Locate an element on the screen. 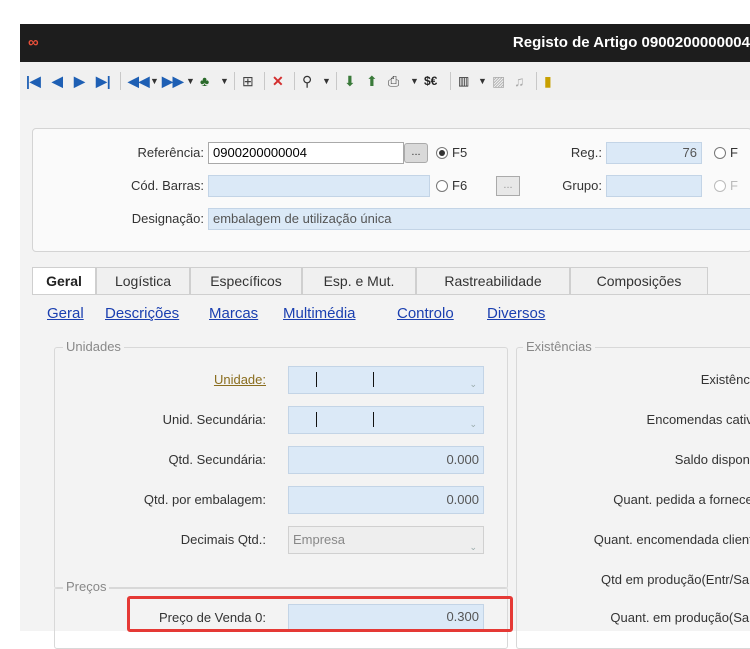  reg-label: Reg.: is located at coordinates (586, 152).